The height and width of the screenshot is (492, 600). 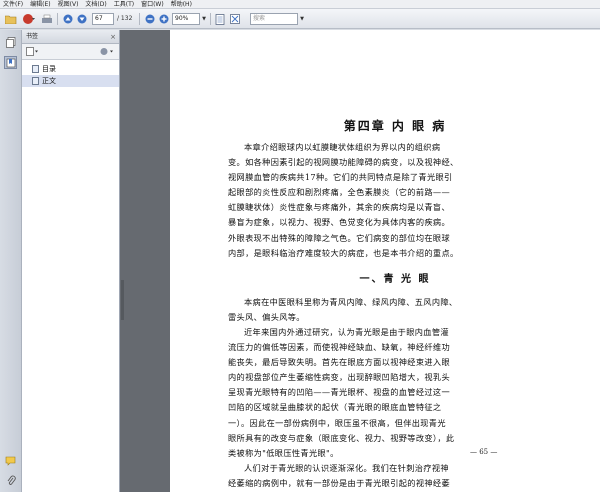 I want to click on text-line: 雷头风、偏头风等。, so click(x=266, y=316).